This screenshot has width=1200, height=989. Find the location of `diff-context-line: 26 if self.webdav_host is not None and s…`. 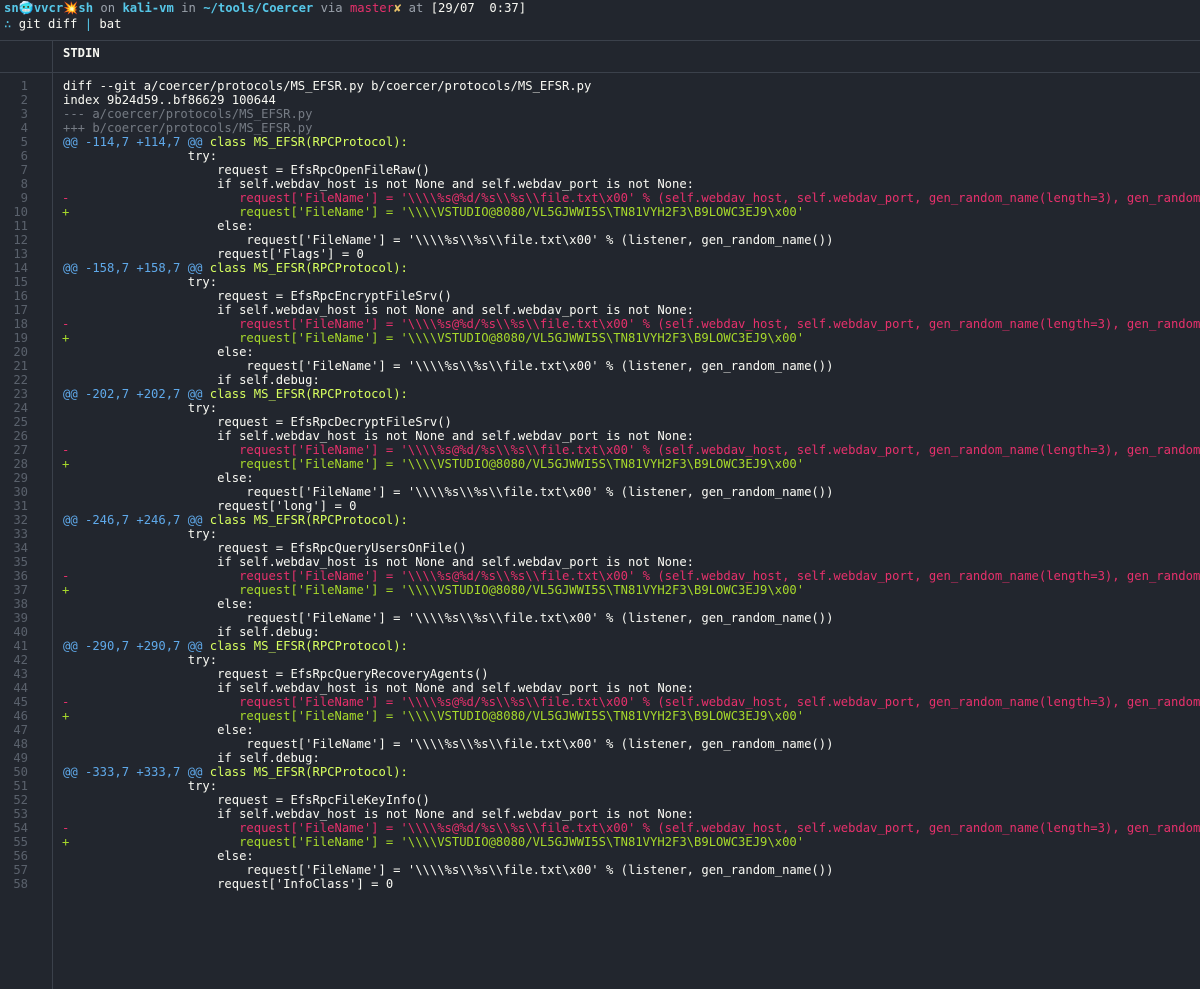

diff-context-line: 26 if self.webdav_host is not None and s… is located at coordinates (600, 436).